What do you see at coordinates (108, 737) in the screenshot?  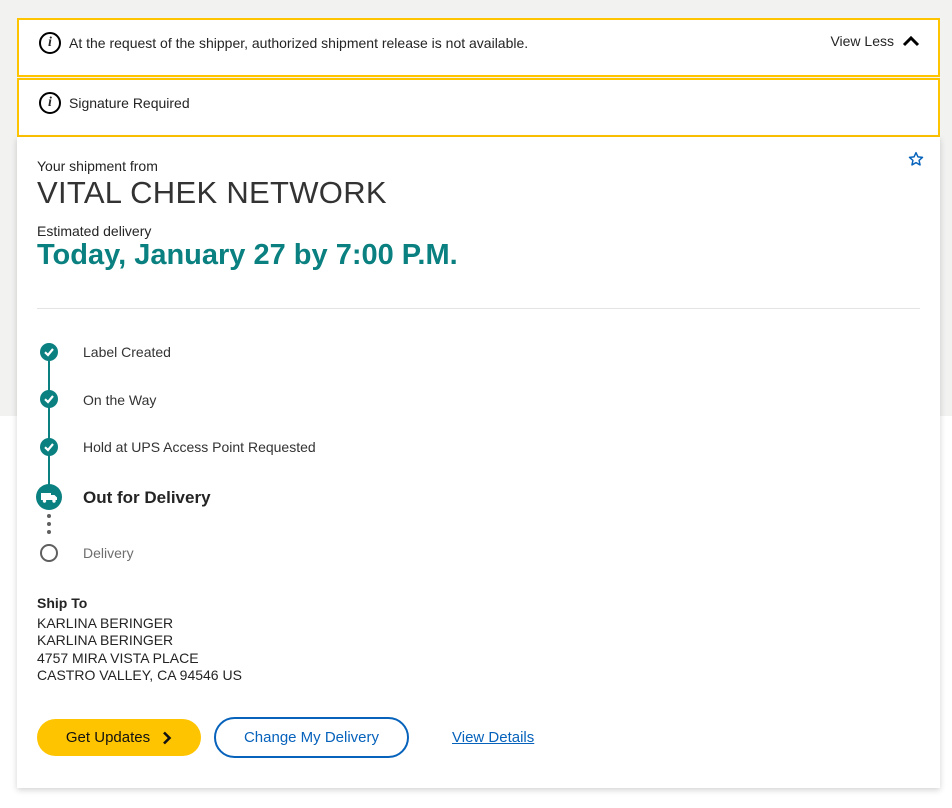 I see `get-updates-label: Get Updates` at bounding box center [108, 737].